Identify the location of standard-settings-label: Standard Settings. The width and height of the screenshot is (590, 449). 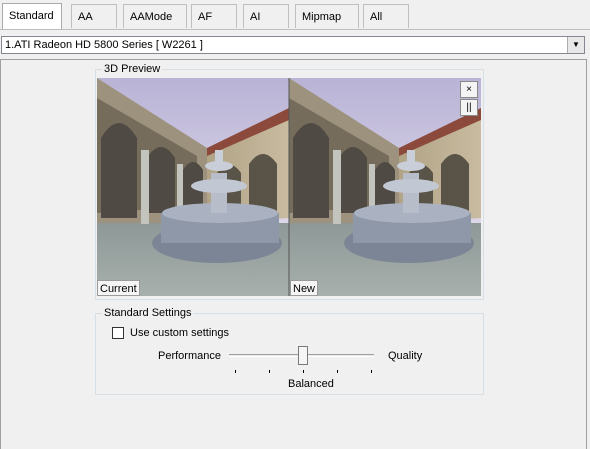
(148, 313).